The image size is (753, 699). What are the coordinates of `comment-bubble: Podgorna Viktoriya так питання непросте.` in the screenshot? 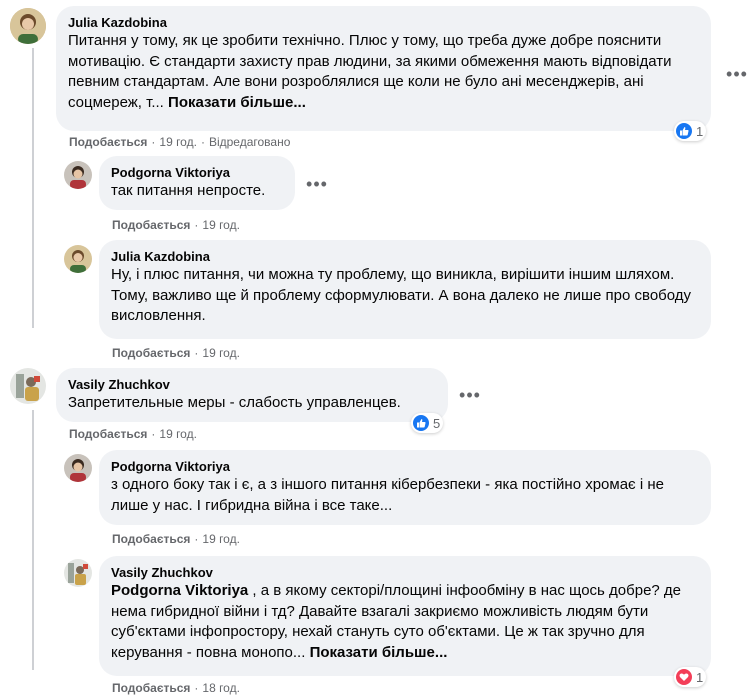 It's located at (197, 183).